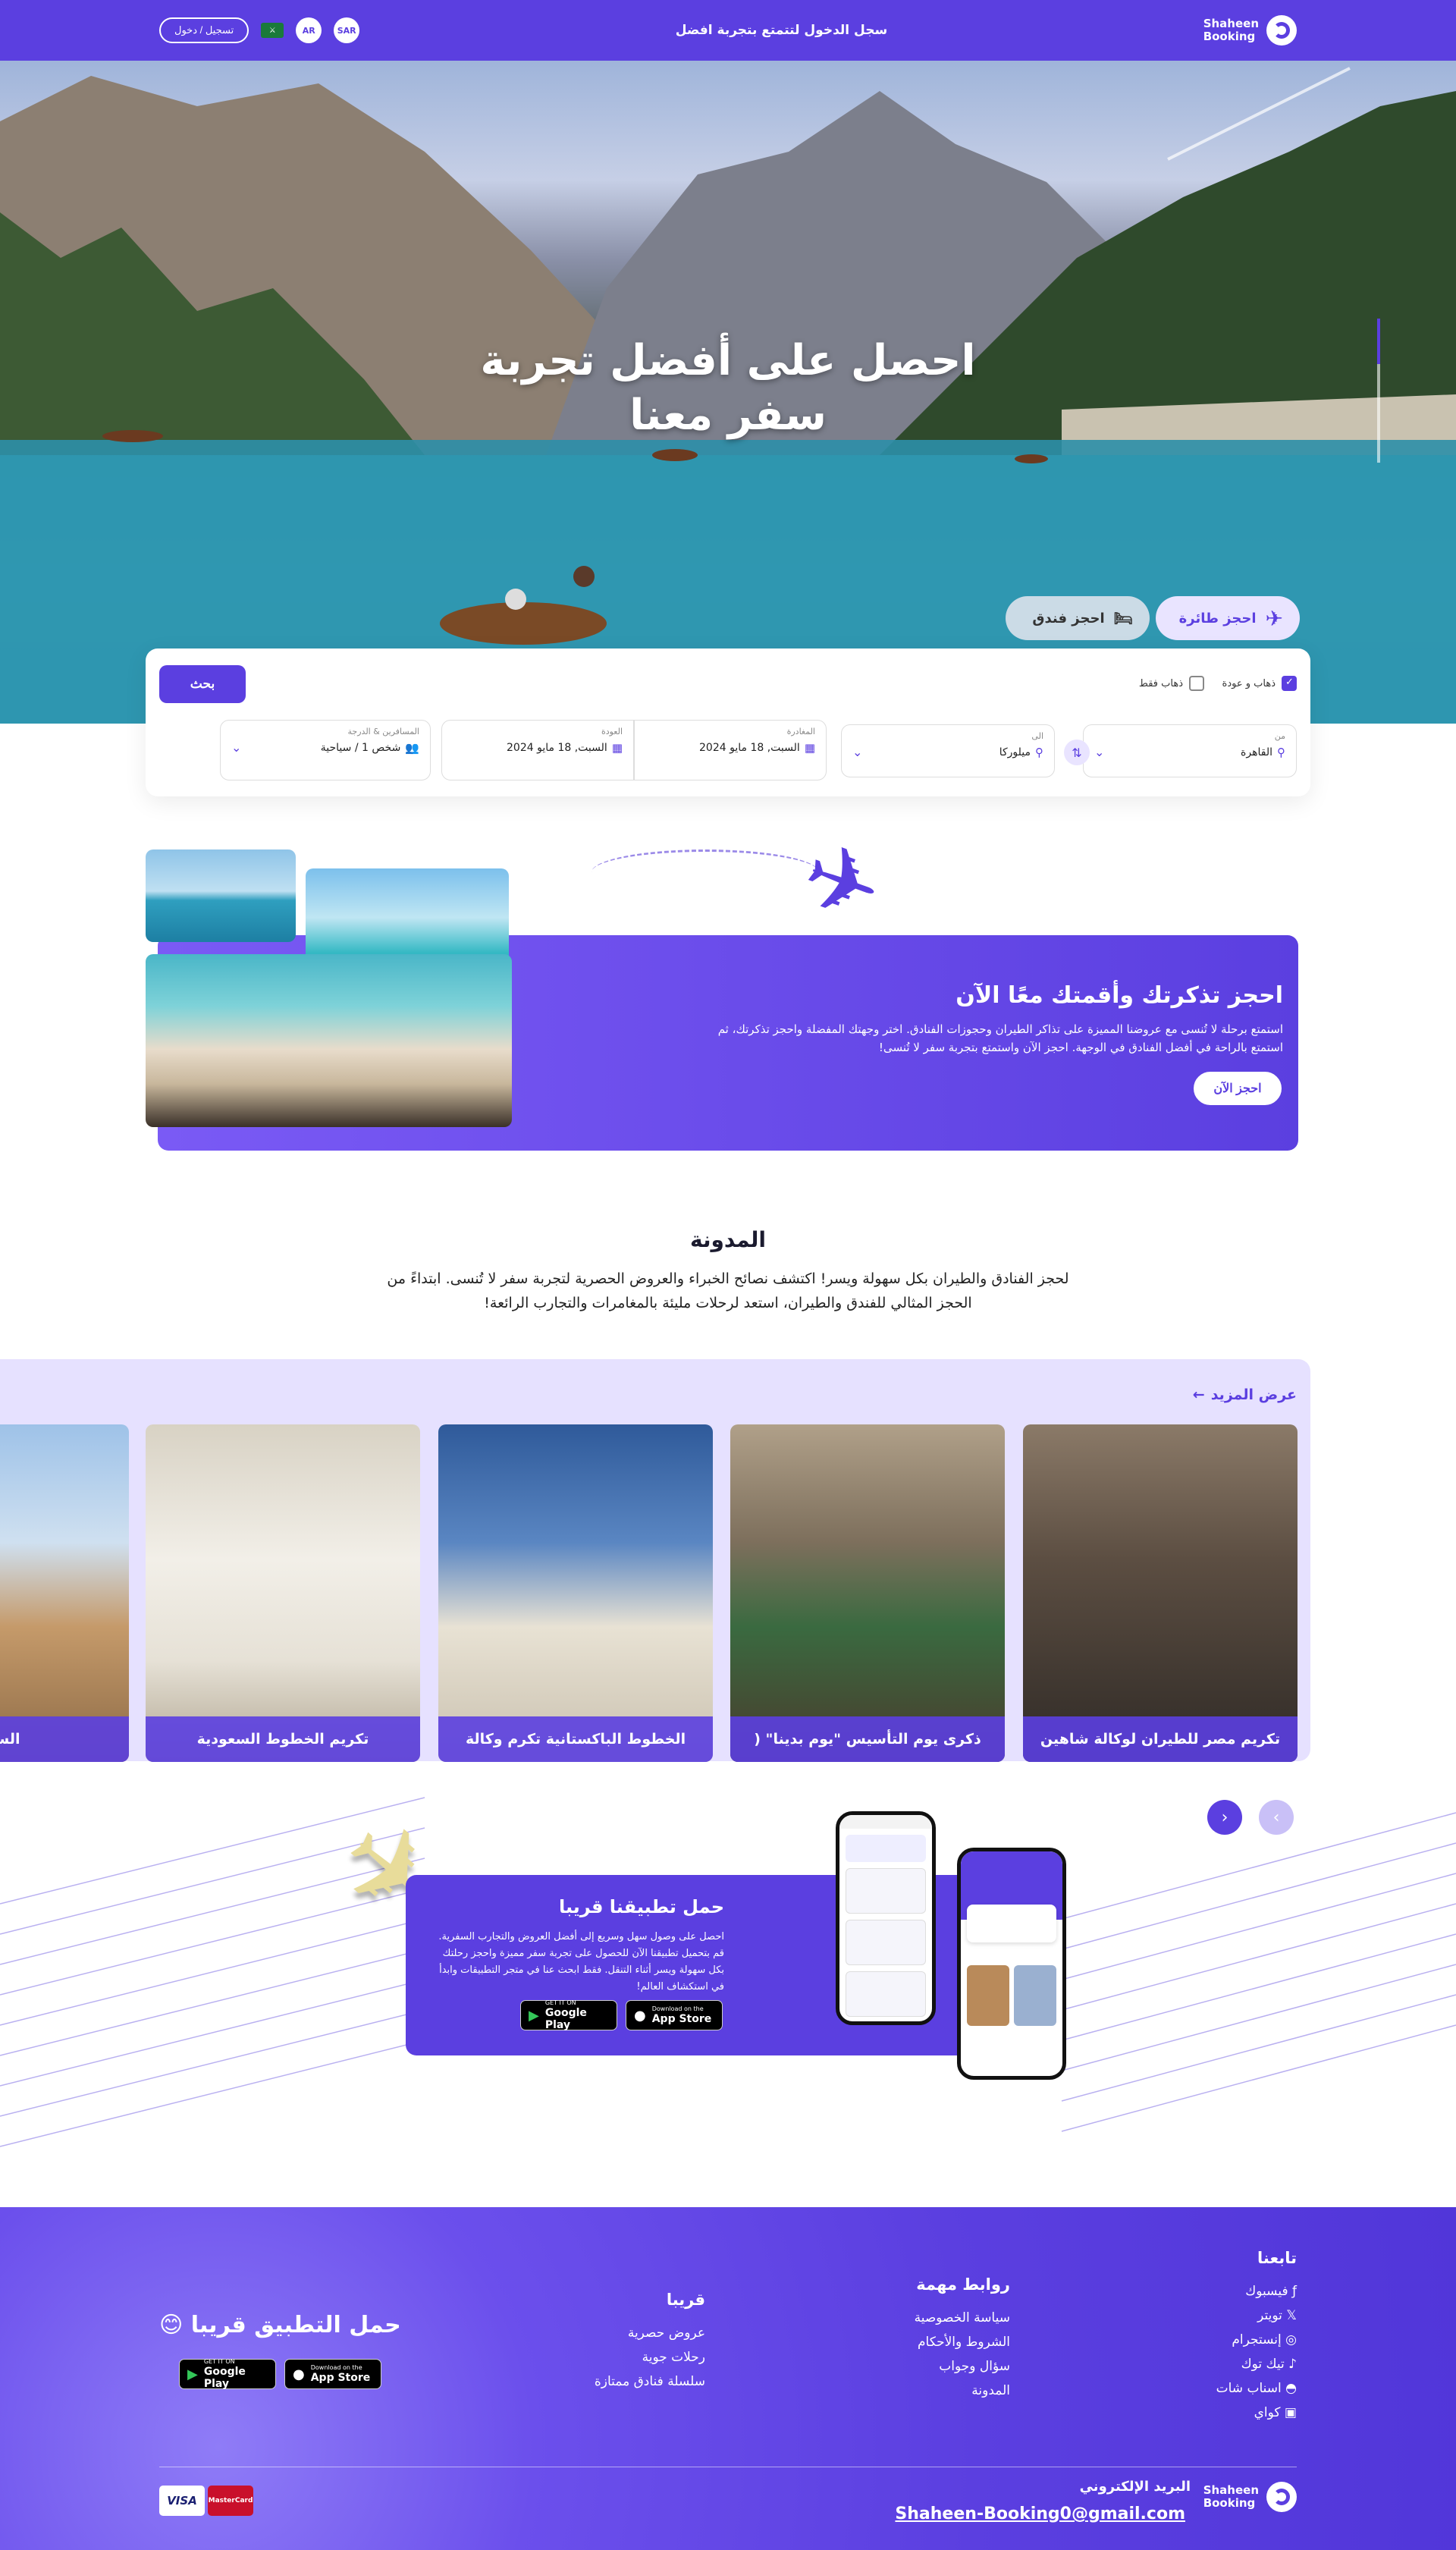  I want to click on login-button: تسجيل / دخول, so click(204, 30).